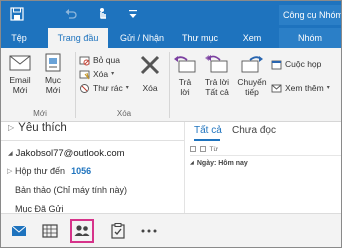  Describe the element at coordinates (208, 130) in the screenshot. I see `filter-all: Tất cả` at that location.